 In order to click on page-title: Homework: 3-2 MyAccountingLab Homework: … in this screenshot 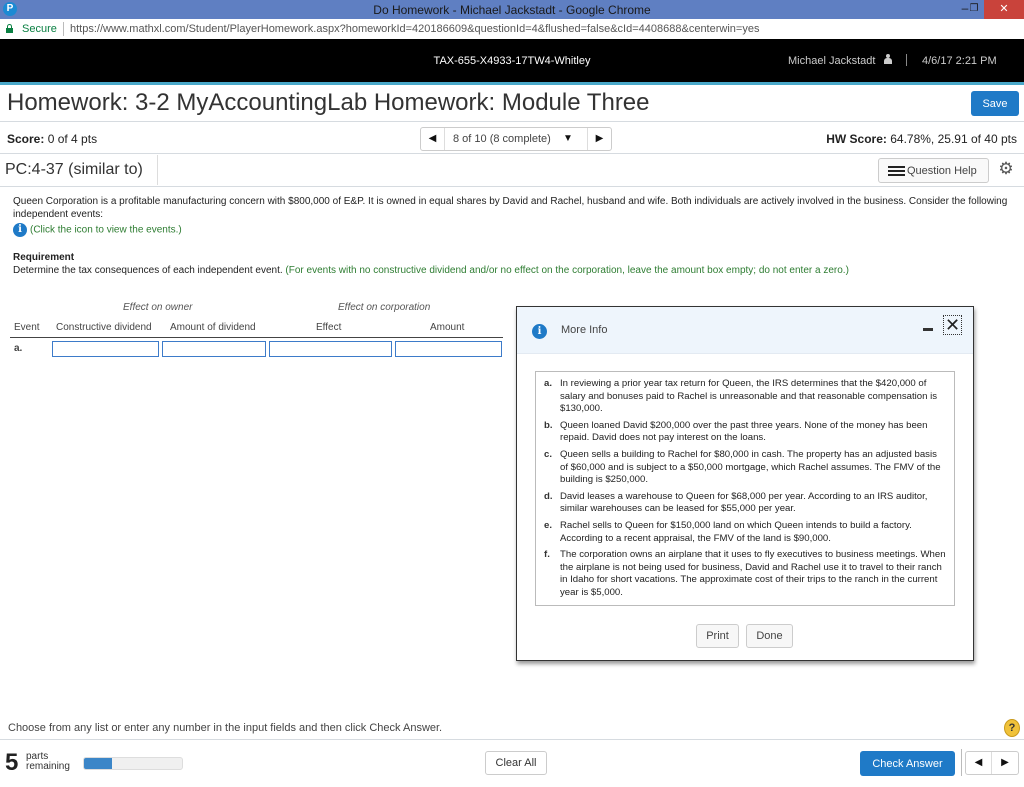, I will do `click(328, 102)`.